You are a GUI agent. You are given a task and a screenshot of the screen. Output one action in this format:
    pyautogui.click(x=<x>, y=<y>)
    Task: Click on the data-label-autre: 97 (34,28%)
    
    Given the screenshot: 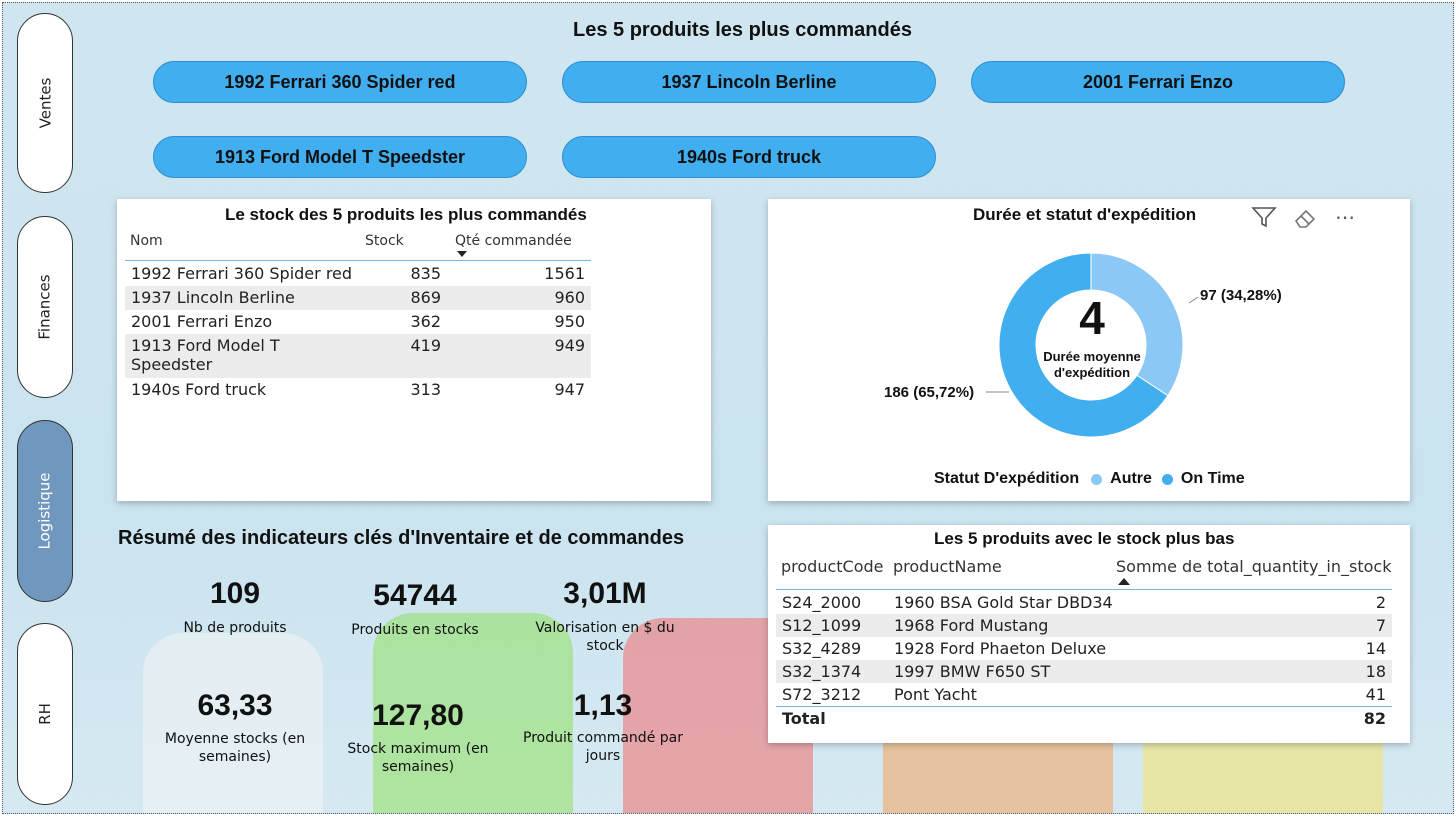 What is the action you would take?
    pyautogui.click(x=1241, y=295)
    